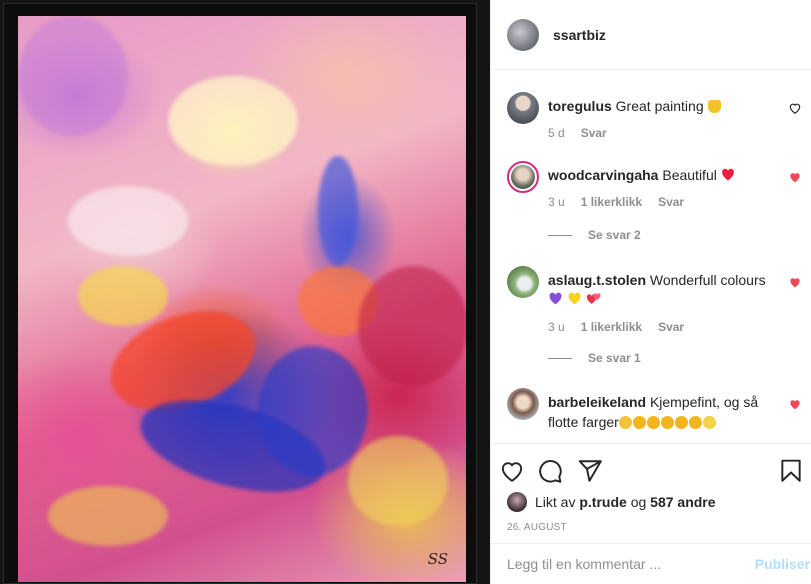 Image resolution: width=811 pixels, height=584 pixels. Describe the element at coordinates (795, 108) in the screenshot. I see `like-comment-heart-icon` at that location.